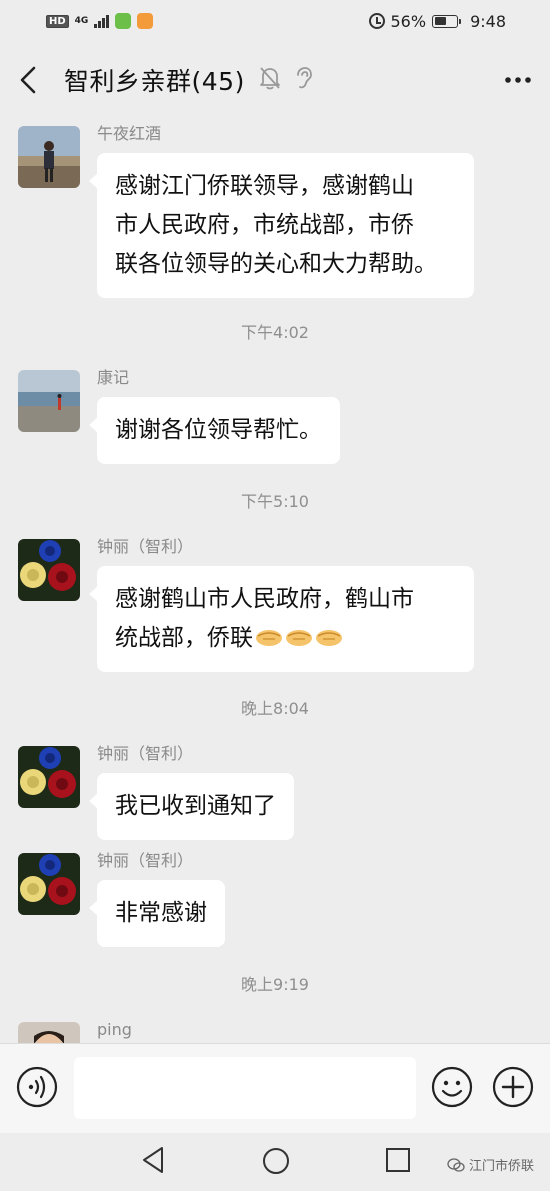 The width and height of the screenshot is (550, 1191). Describe the element at coordinates (37, 1087) in the screenshot. I see `voice-icon` at that location.